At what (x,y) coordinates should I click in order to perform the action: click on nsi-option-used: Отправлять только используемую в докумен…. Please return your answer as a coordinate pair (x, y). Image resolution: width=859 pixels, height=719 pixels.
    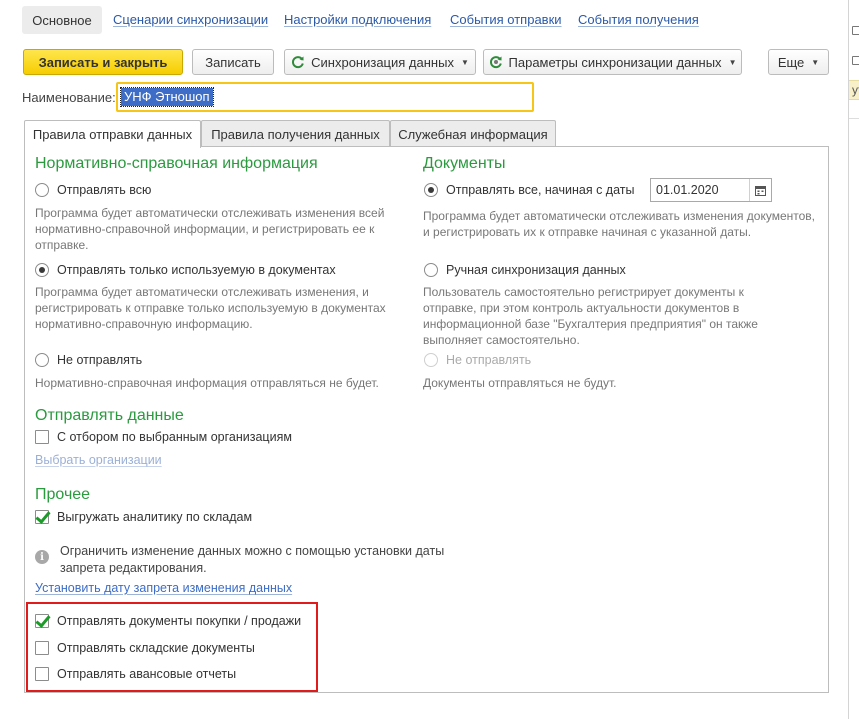
    Looking at the image, I should click on (185, 270).